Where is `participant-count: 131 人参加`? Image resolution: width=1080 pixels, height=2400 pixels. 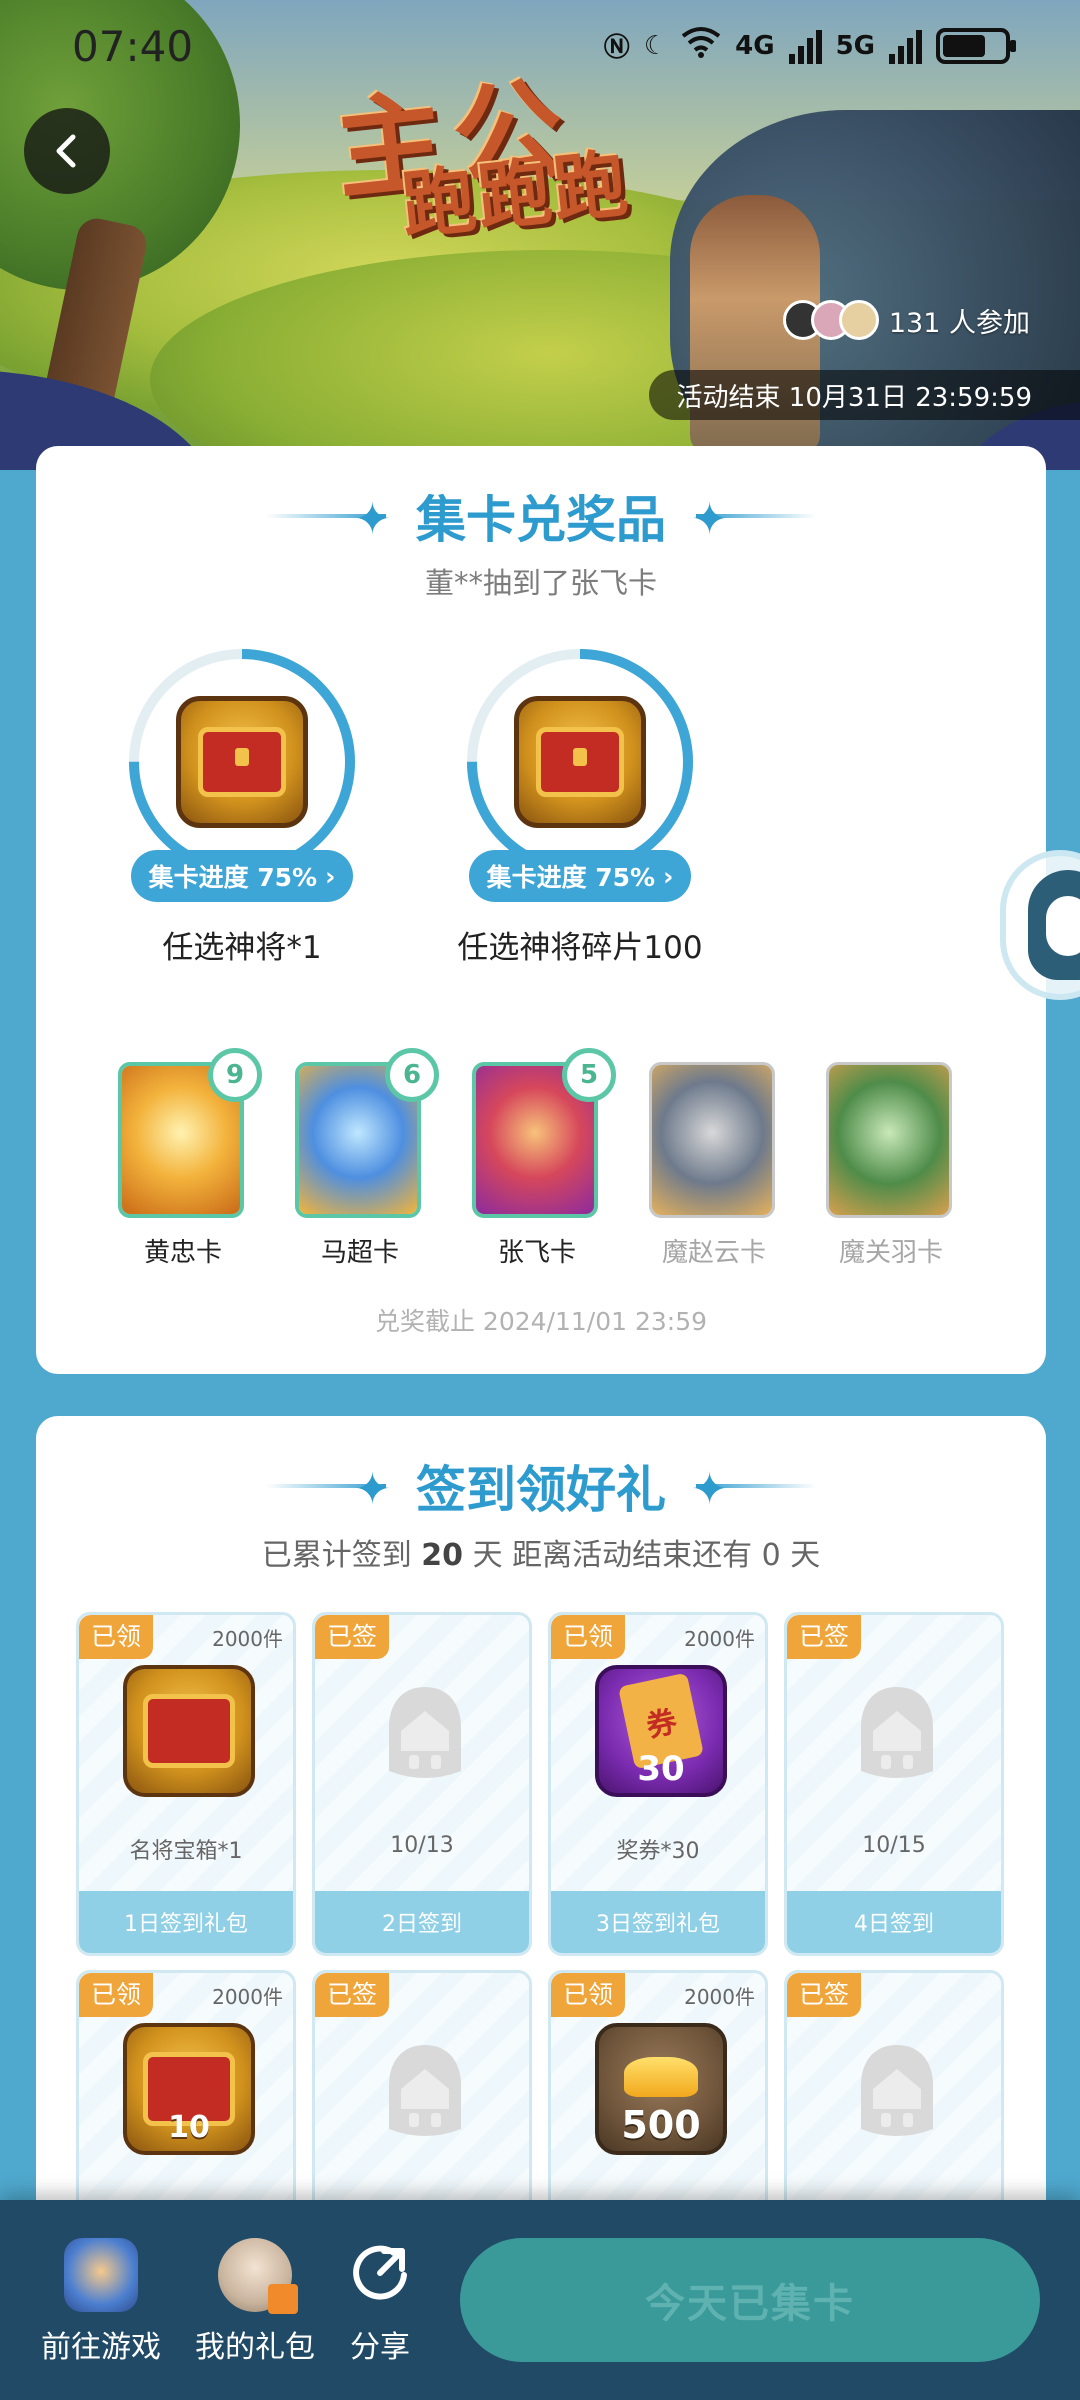
participant-count: 131 人参加 is located at coordinates (959, 323).